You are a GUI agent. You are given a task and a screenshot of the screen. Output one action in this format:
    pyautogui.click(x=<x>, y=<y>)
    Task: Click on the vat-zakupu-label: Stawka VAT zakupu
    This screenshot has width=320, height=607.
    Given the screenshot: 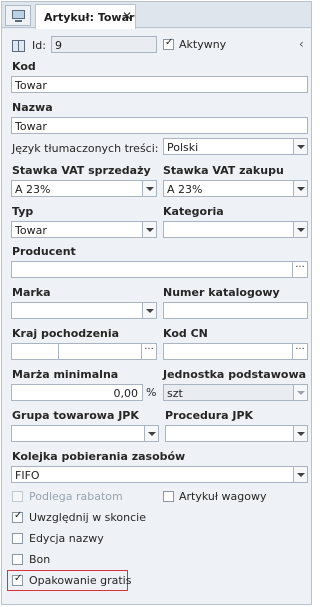 What is the action you would take?
    pyautogui.click(x=223, y=170)
    